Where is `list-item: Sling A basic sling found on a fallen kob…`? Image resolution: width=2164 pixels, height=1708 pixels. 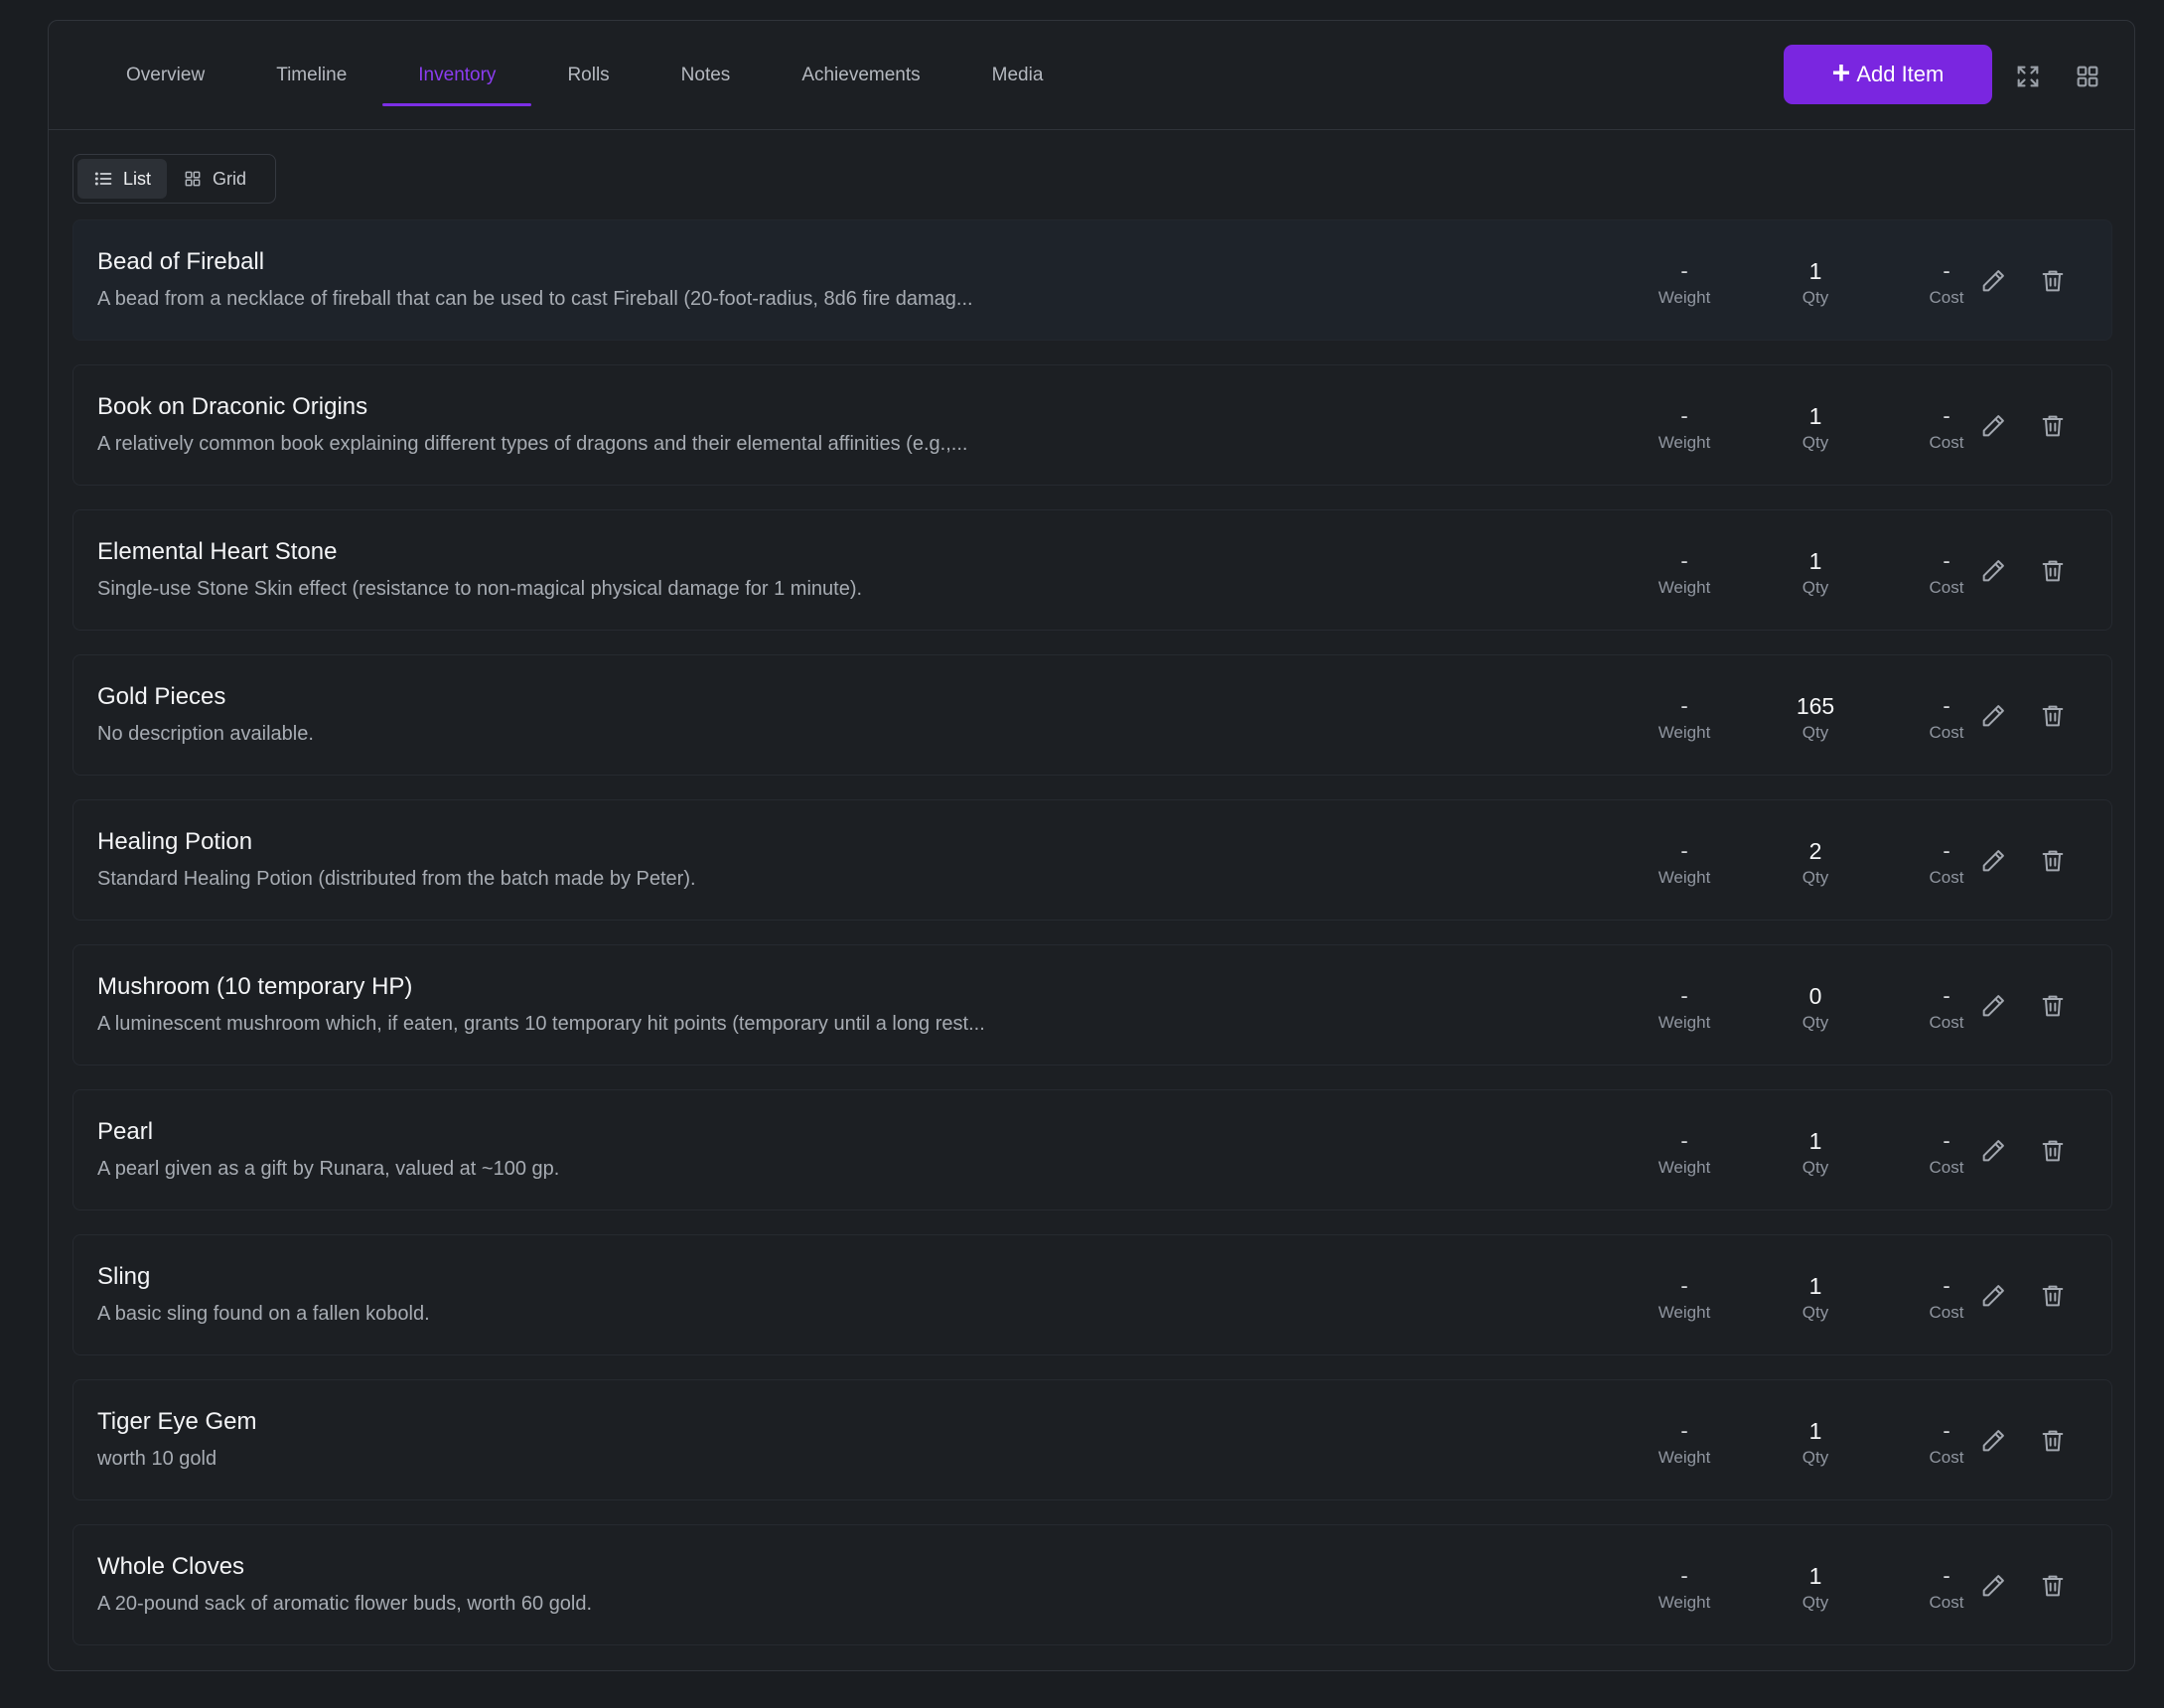 list-item: Sling A basic sling found on a fallen kob… is located at coordinates (1092, 1294).